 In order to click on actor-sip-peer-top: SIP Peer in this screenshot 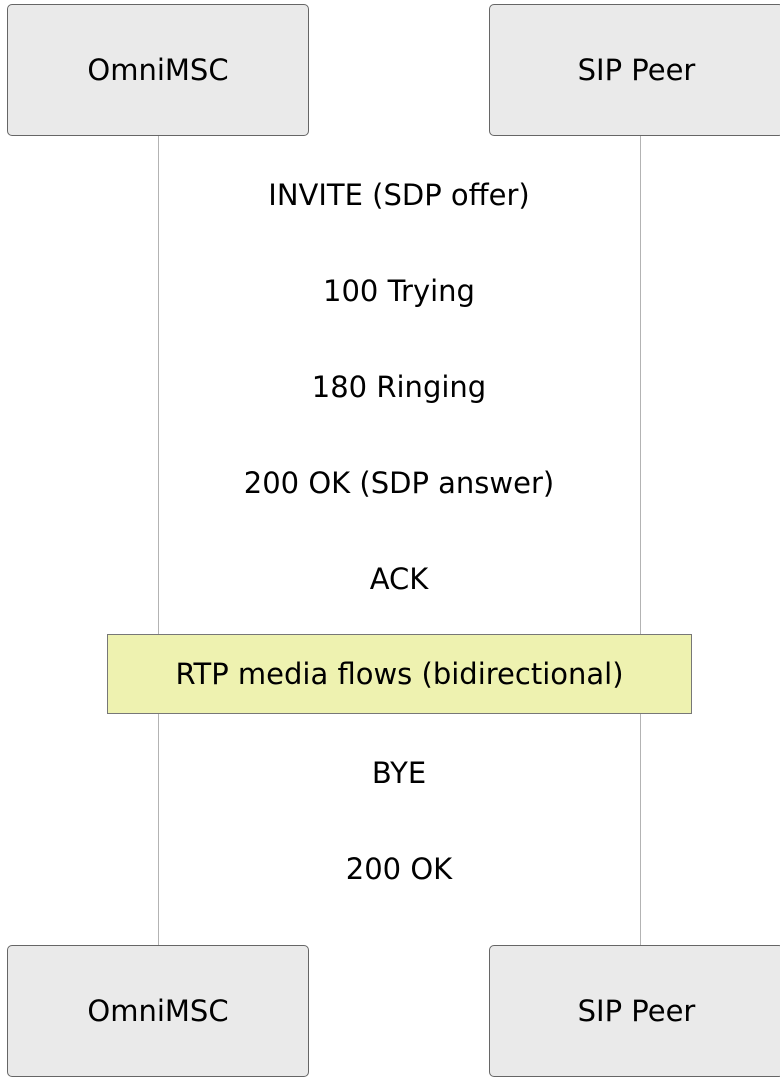, I will do `click(634, 70)`.